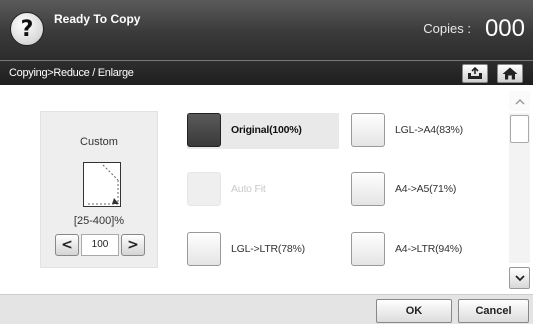 Image resolution: width=533 pixels, height=324 pixels. I want to click on option-lgl-a4: LGL->A4(83%), so click(426, 131).